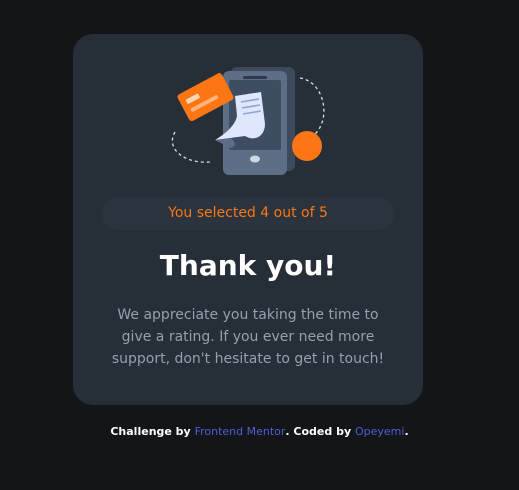 This screenshot has width=519, height=490. What do you see at coordinates (248, 134) in the screenshot?
I see `payment-illustration-icon` at bounding box center [248, 134].